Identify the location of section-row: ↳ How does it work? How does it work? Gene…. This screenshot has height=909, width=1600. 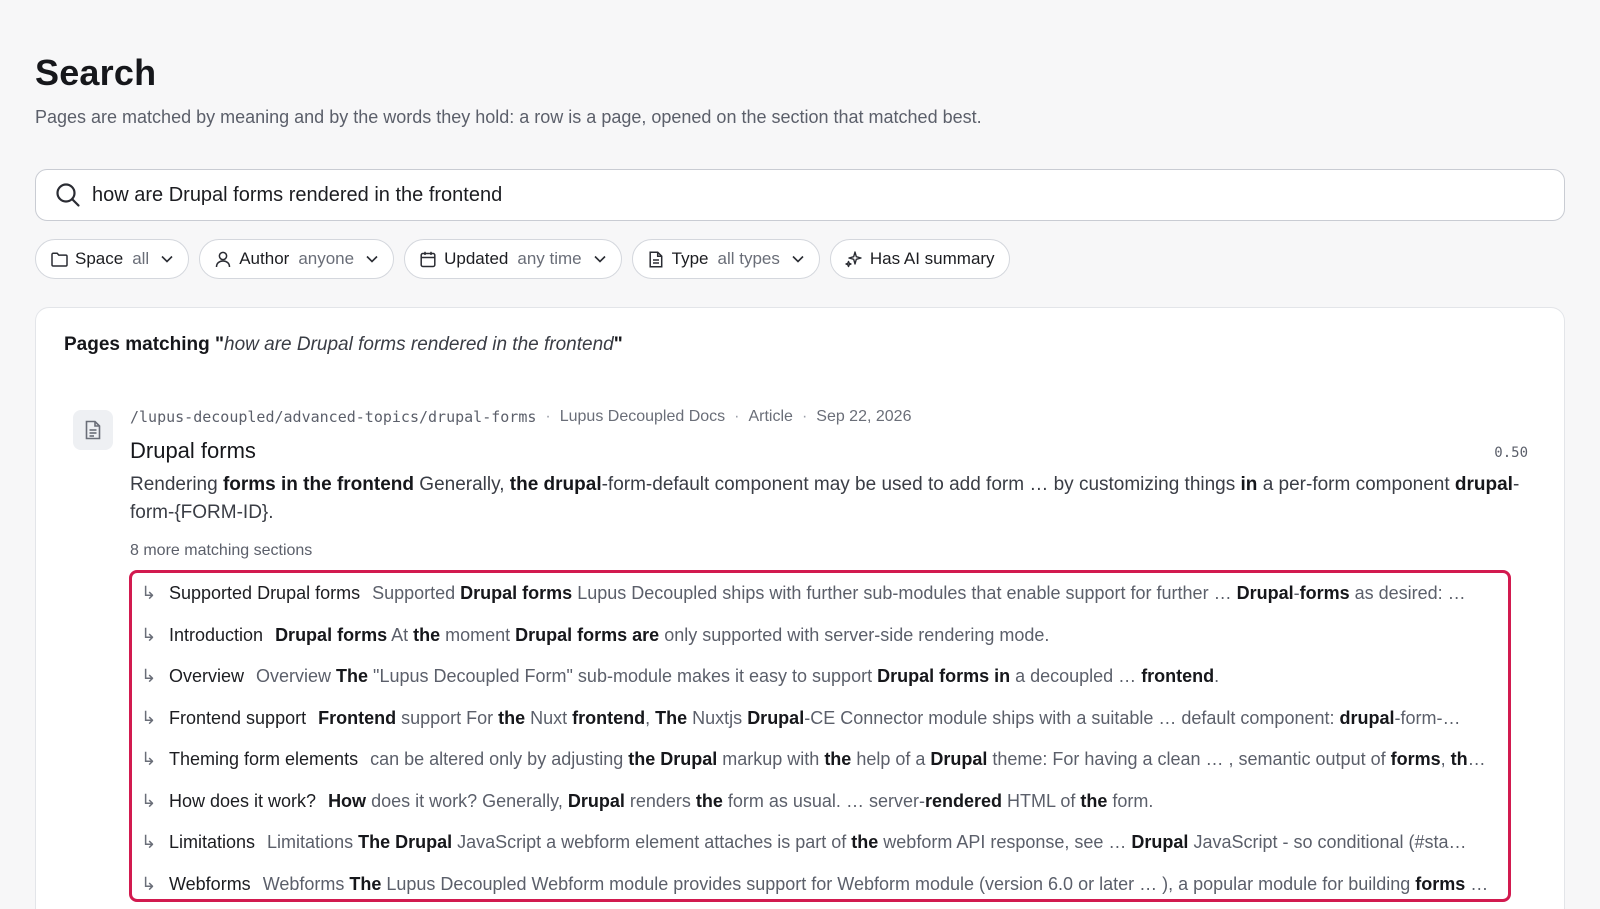
(820, 802).